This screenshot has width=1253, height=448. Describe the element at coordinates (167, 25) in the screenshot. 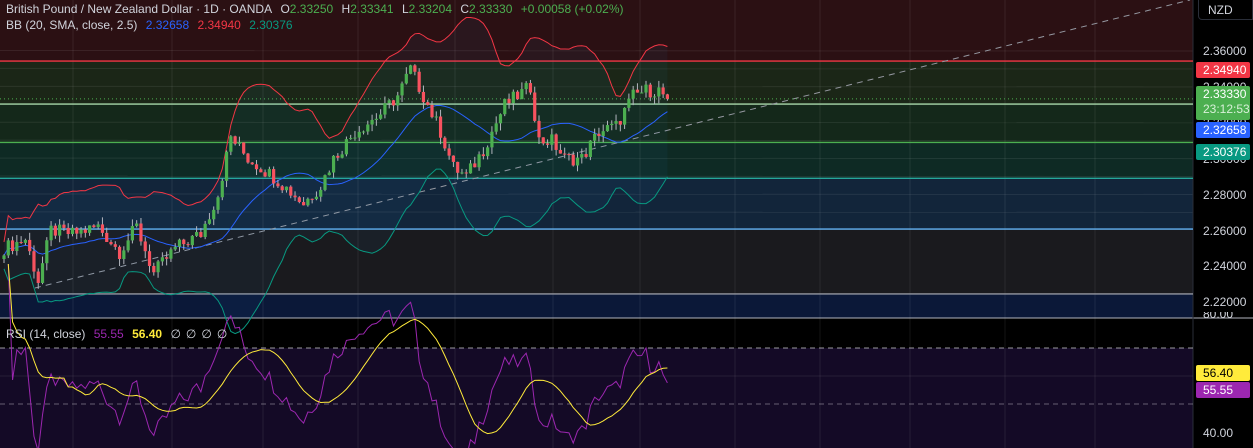

I see `bb-basis: 2.32658` at that location.